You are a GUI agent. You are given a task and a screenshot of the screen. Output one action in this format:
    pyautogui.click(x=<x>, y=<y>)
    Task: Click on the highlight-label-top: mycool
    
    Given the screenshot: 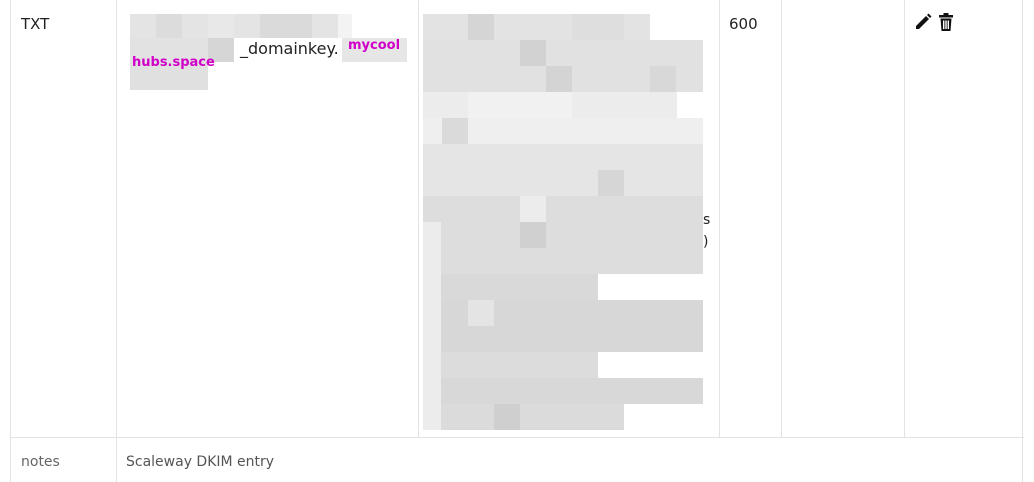 What is the action you would take?
    pyautogui.click(x=374, y=45)
    